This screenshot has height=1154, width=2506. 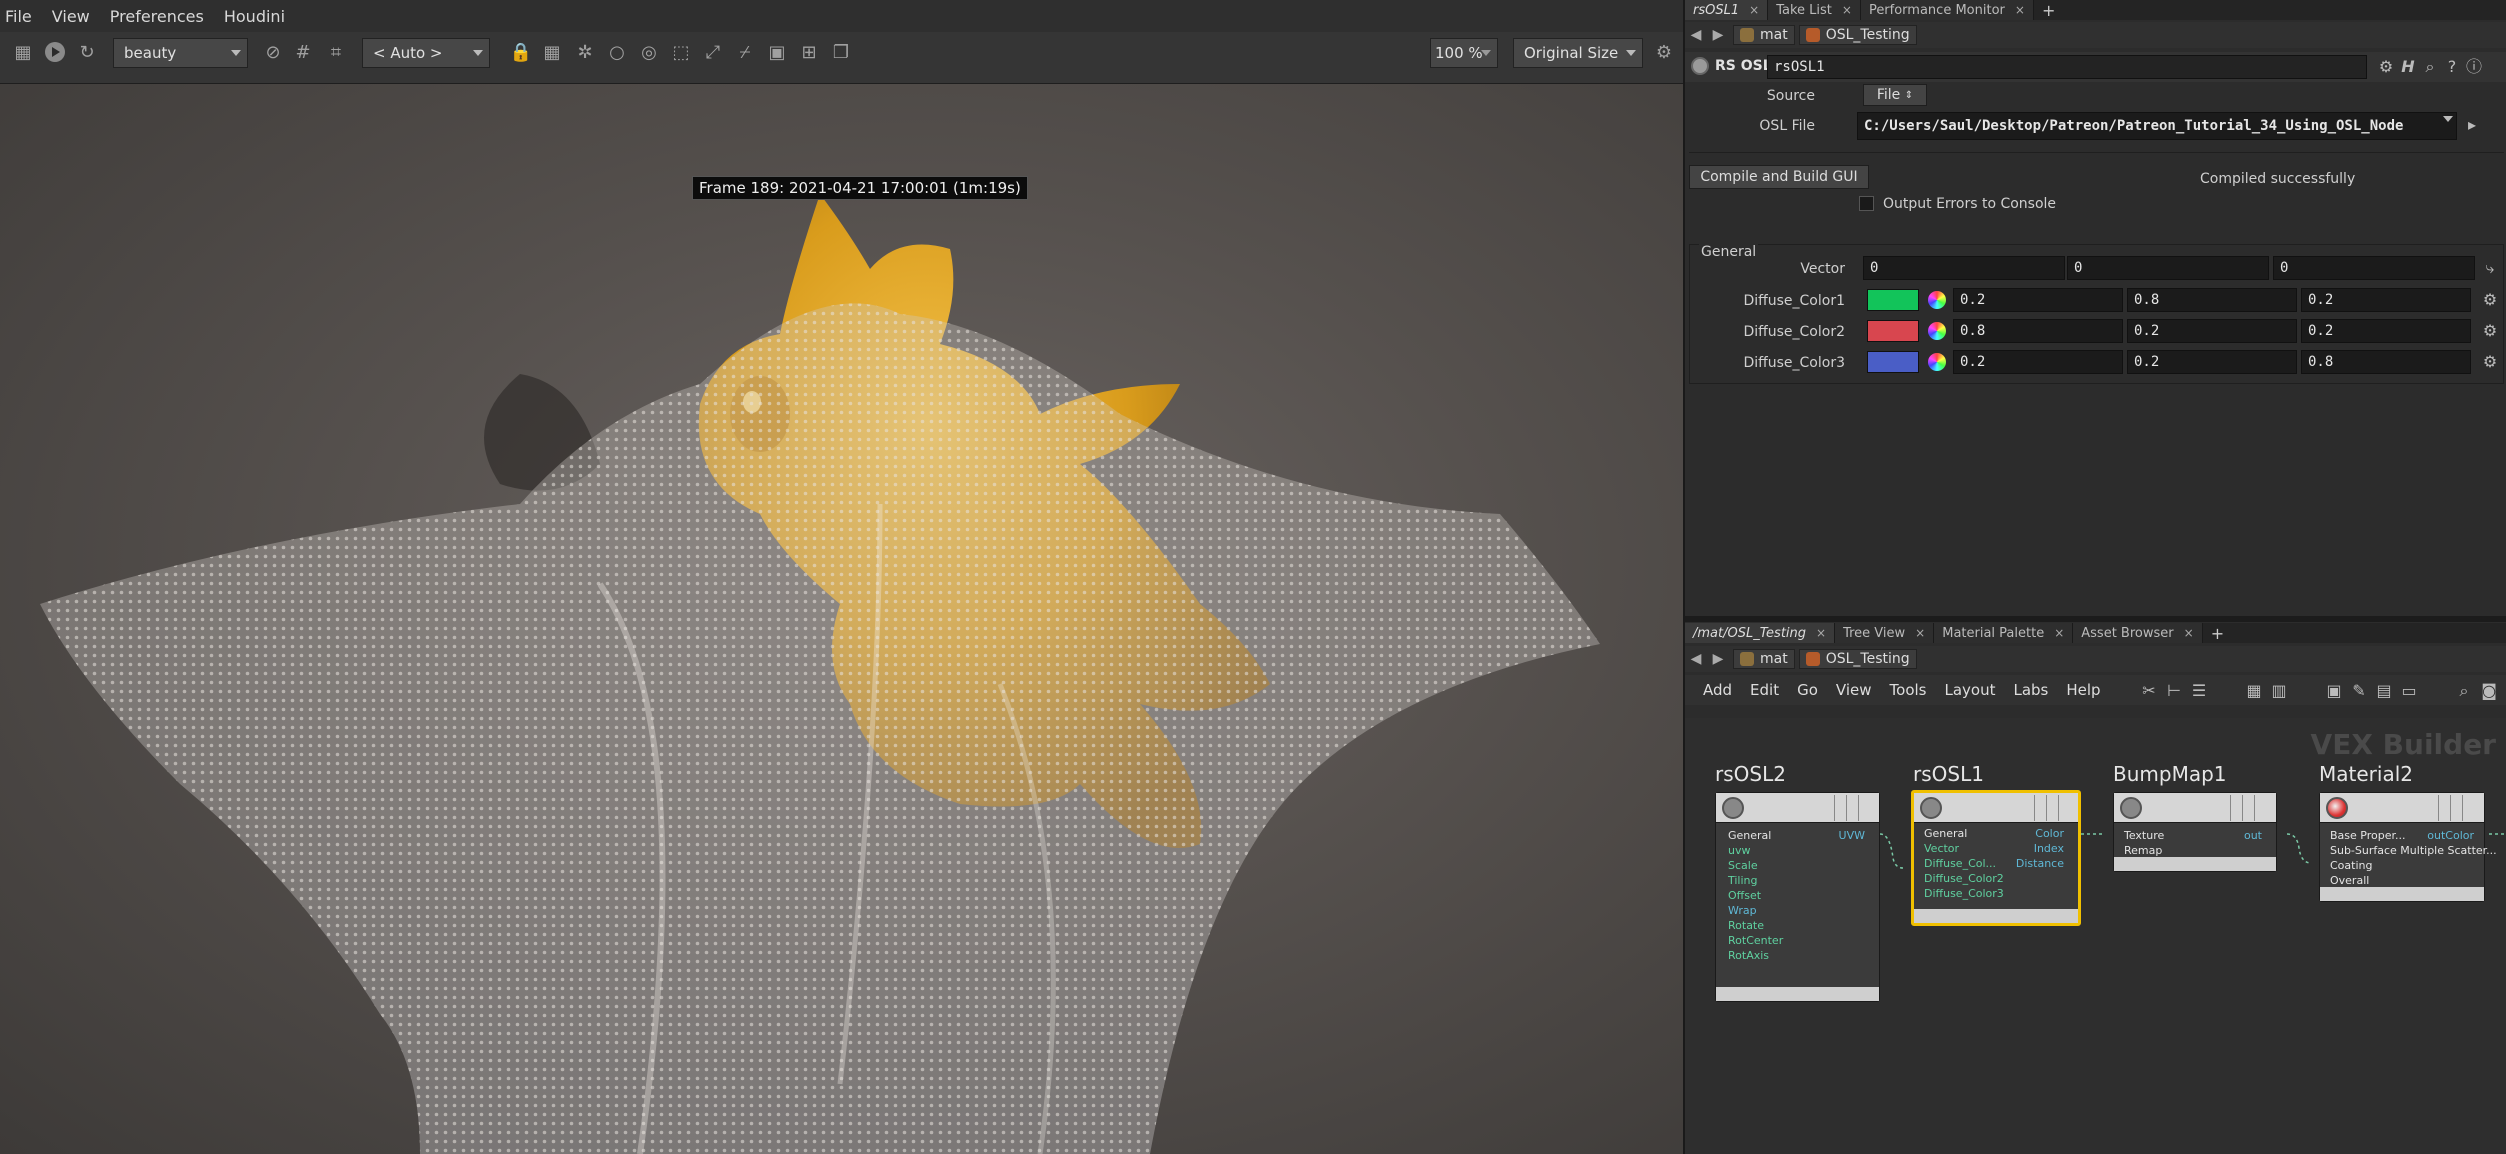 I want to click on zoom-field: 100 %, so click(x=1464, y=53).